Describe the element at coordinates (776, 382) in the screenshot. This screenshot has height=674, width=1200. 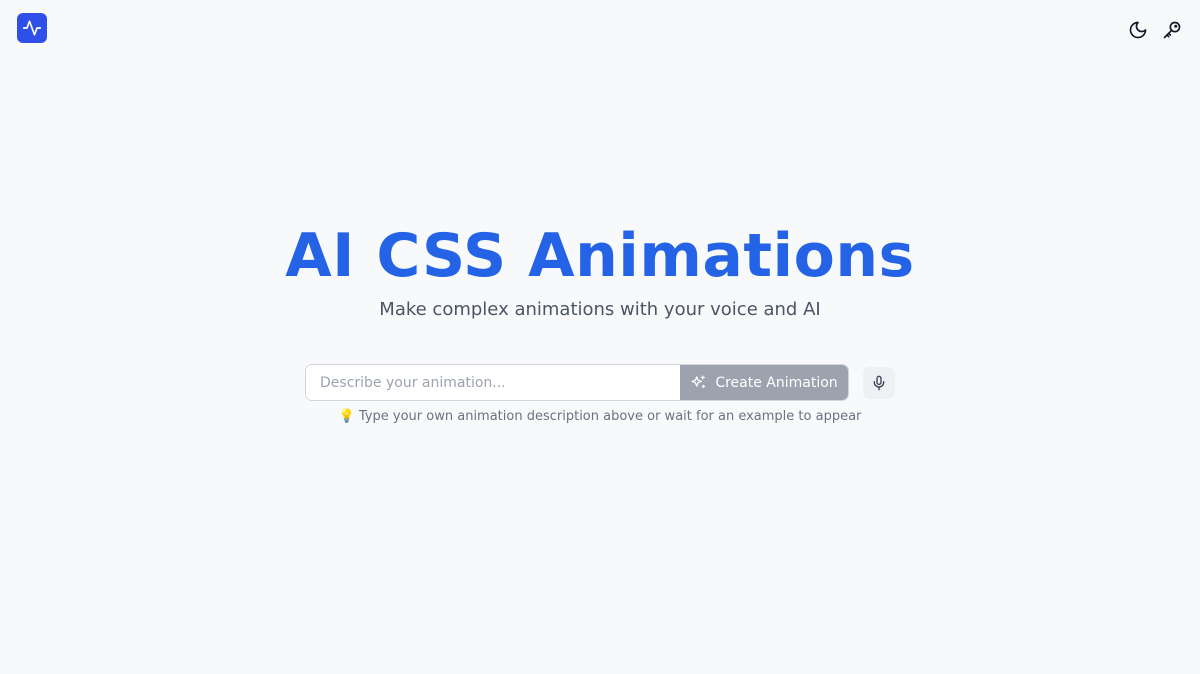
I see `create-animation-label: Create Animation` at that location.